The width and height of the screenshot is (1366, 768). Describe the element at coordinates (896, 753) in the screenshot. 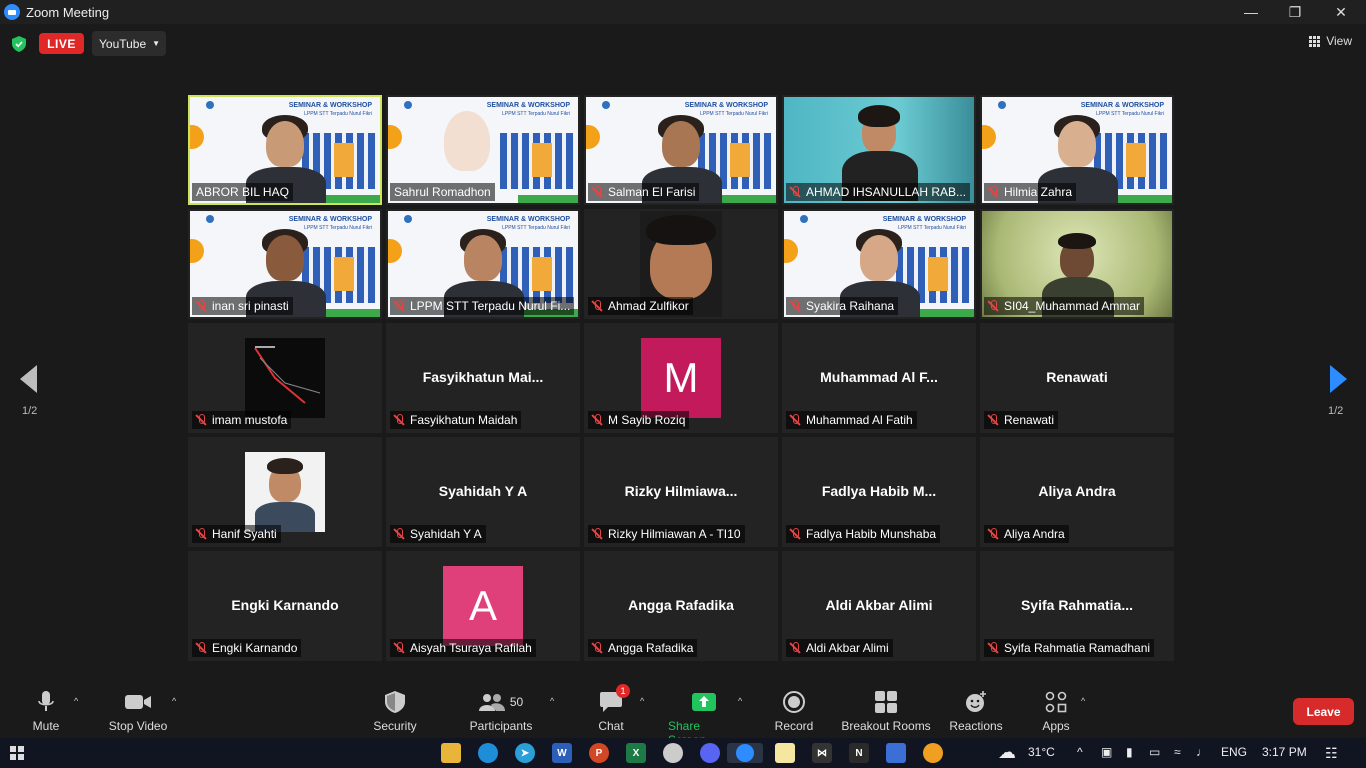

I see `virtualbox-icon` at that location.